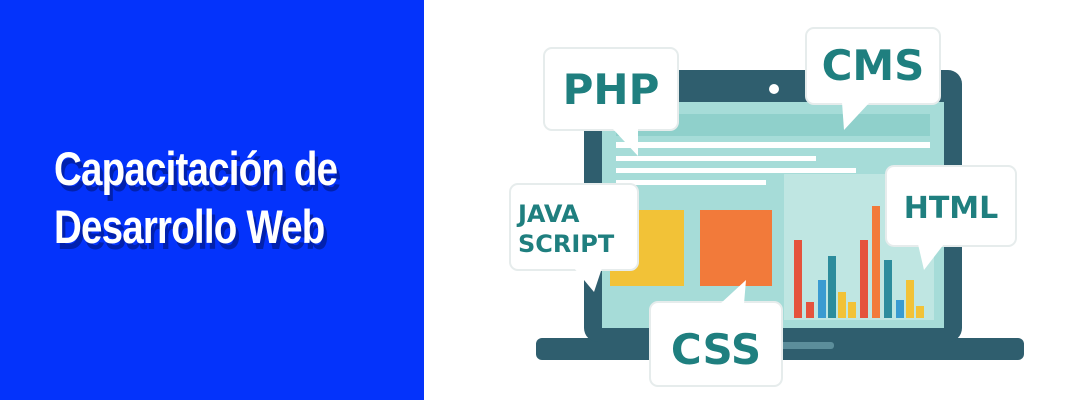 The width and height of the screenshot is (1080, 405). Describe the element at coordinates (566, 244) in the screenshot. I see `javascript-label-line2: SCRIPT` at that location.